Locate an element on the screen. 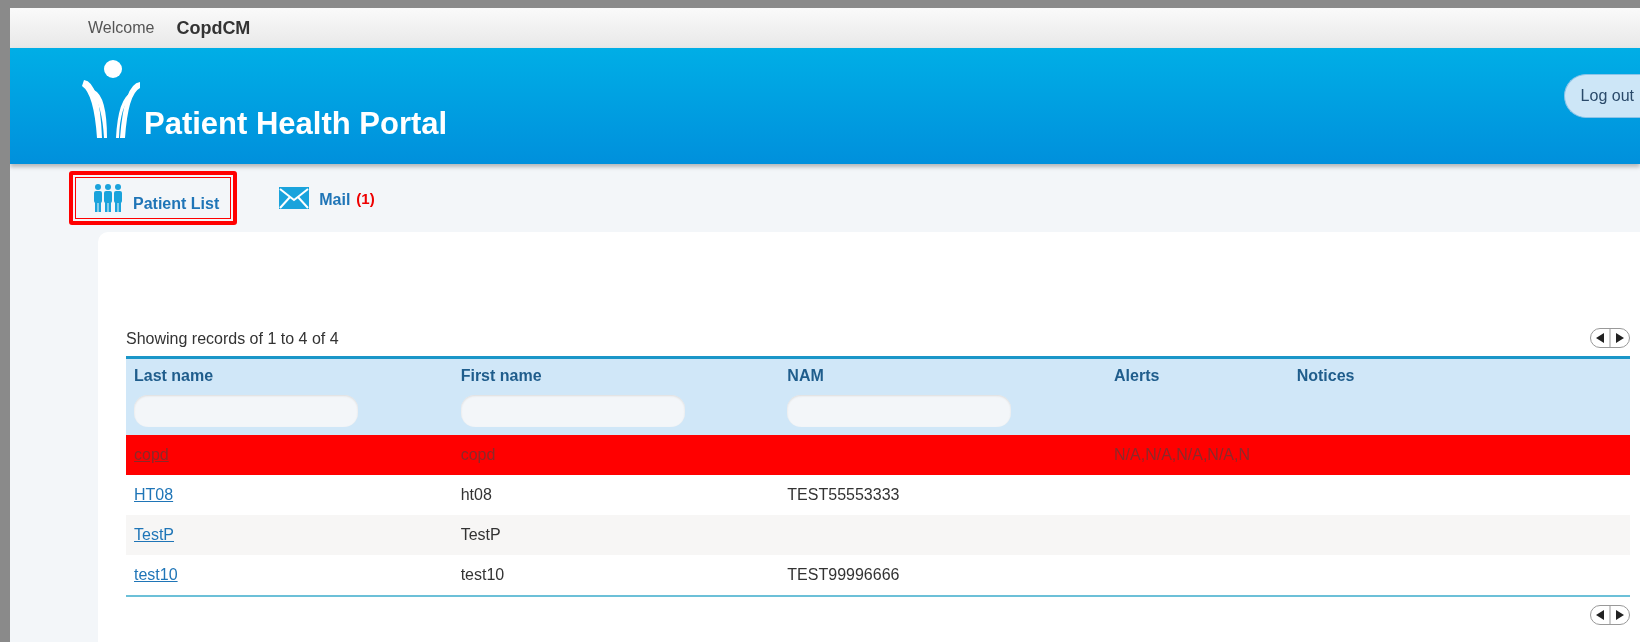 The image size is (1640, 642). user-name: CopdCM is located at coordinates (213, 28).